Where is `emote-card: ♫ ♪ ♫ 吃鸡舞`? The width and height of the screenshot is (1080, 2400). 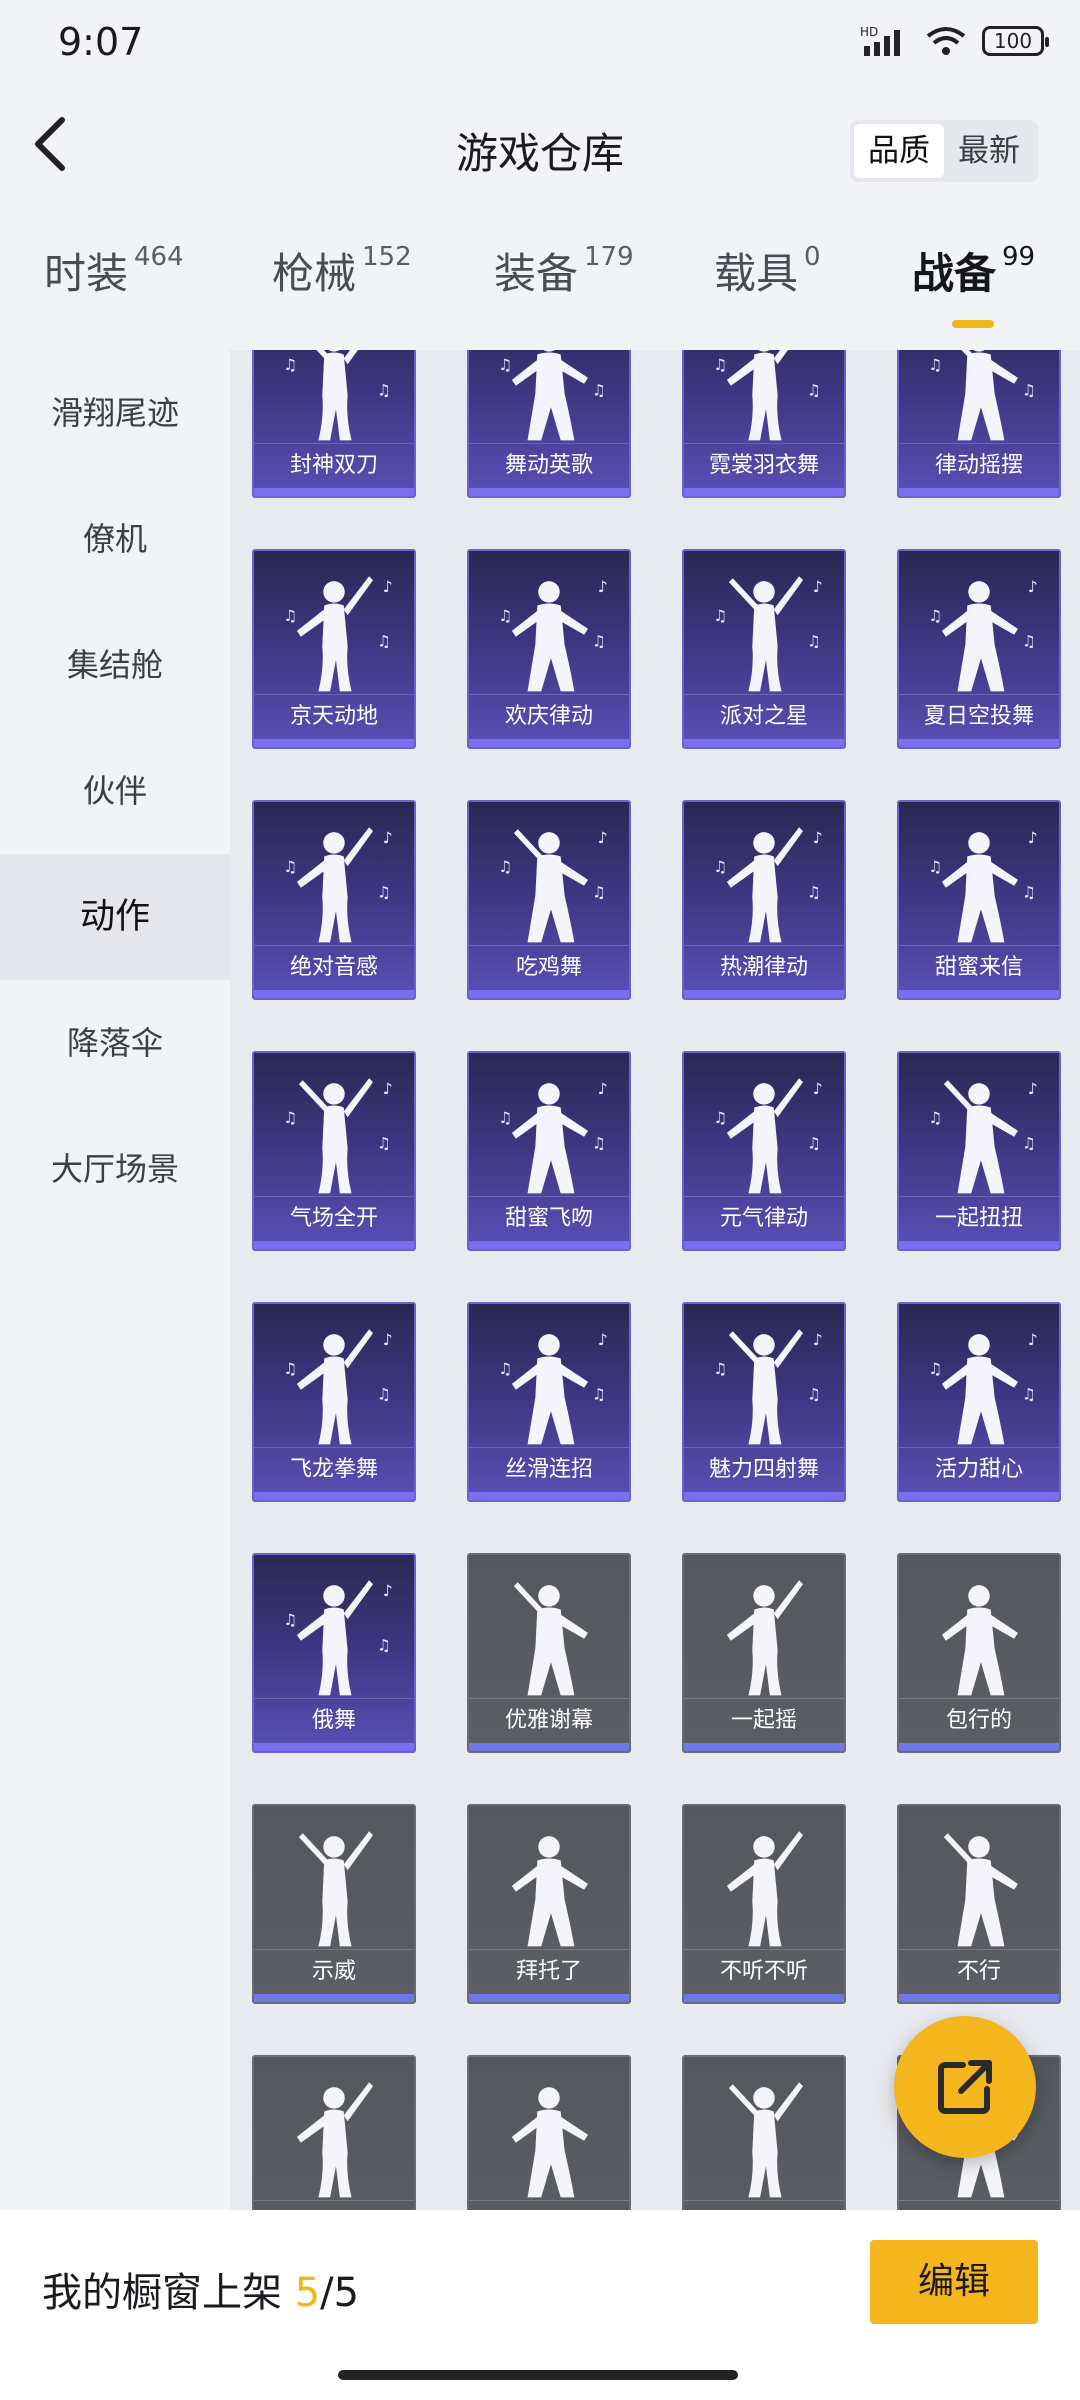 emote-card: ♫ ♪ ♫ 吃鸡舞 is located at coordinates (549, 900).